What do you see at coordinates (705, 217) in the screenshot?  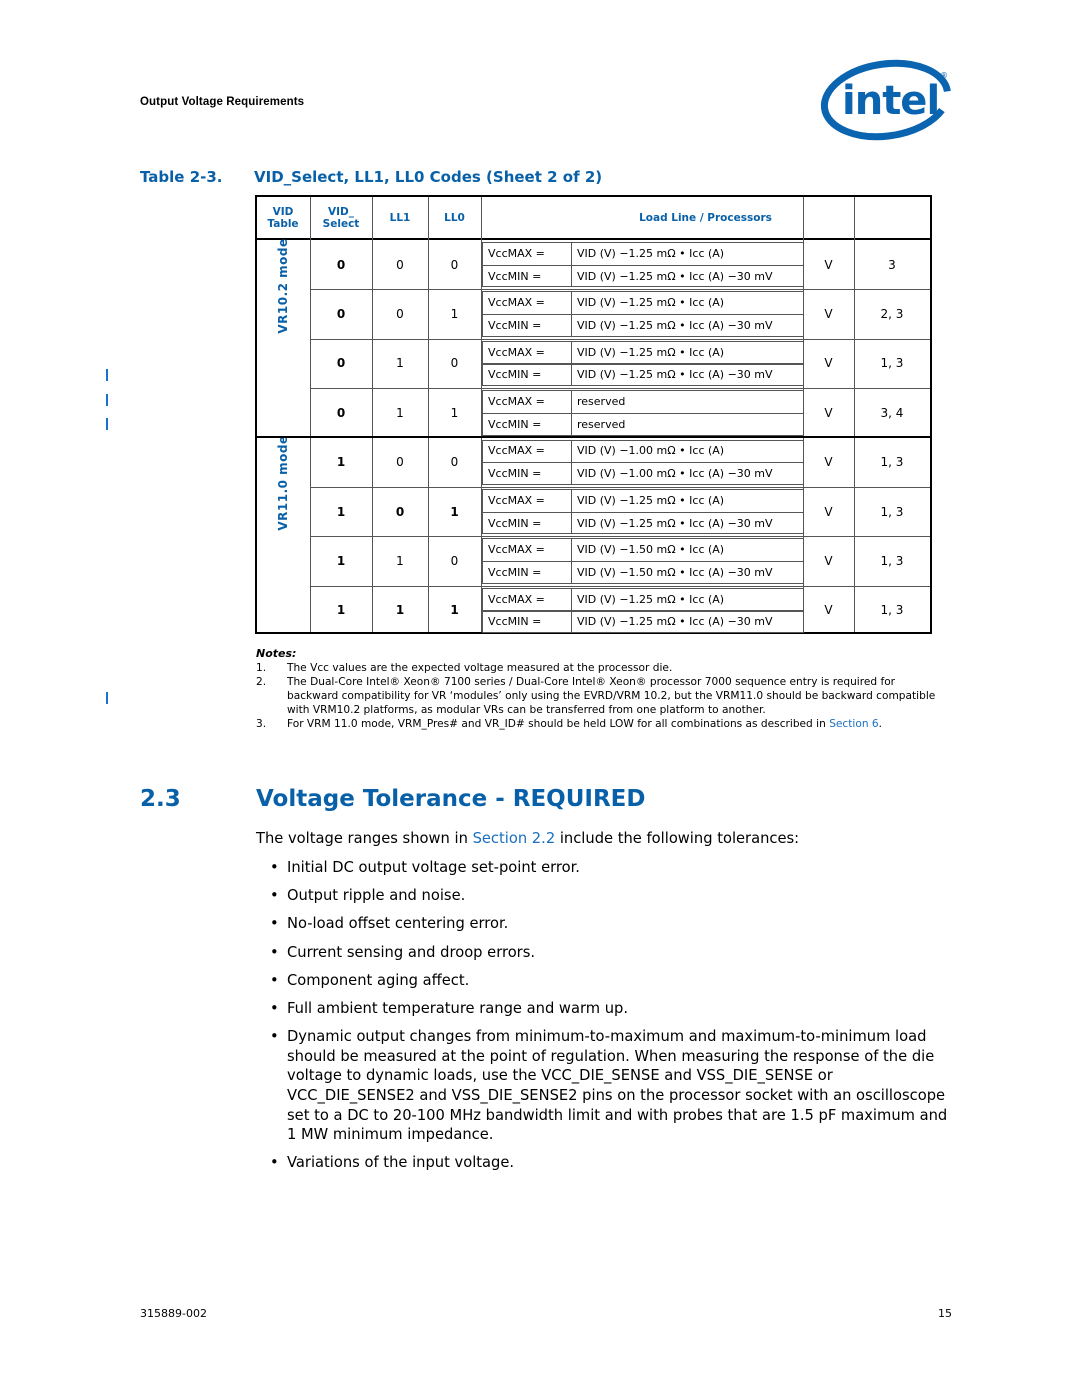 I see `col-header-load-line: Load Line / Processors` at bounding box center [705, 217].